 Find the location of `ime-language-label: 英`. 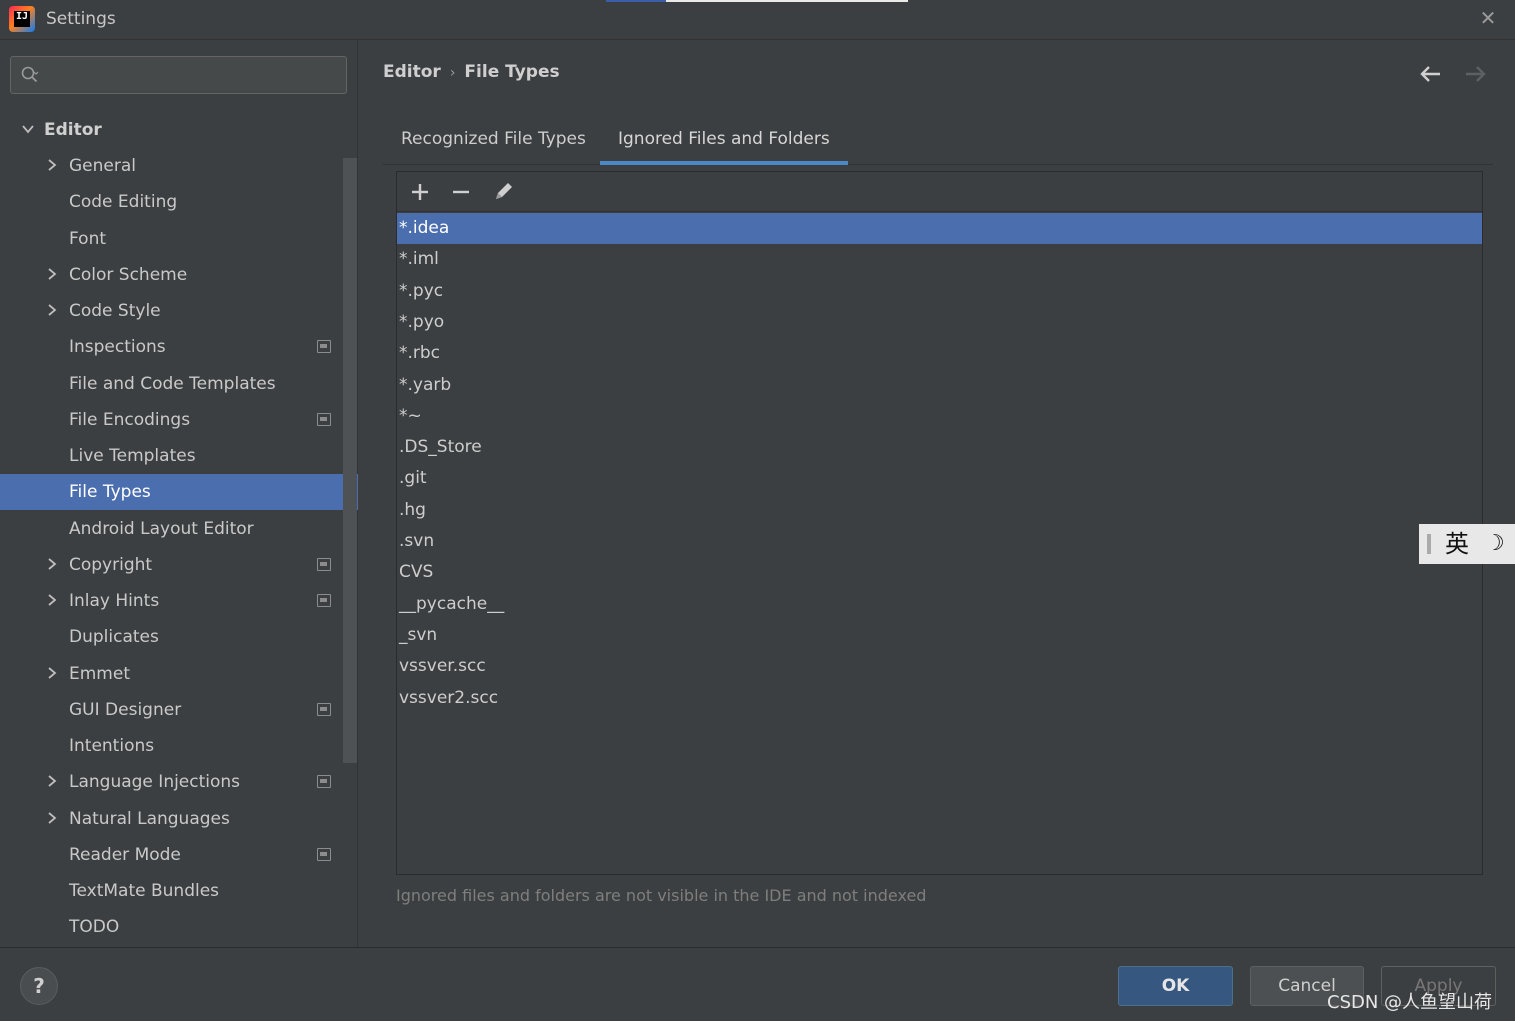

ime-language-label: 英 is located at coordinates (1457, 544).